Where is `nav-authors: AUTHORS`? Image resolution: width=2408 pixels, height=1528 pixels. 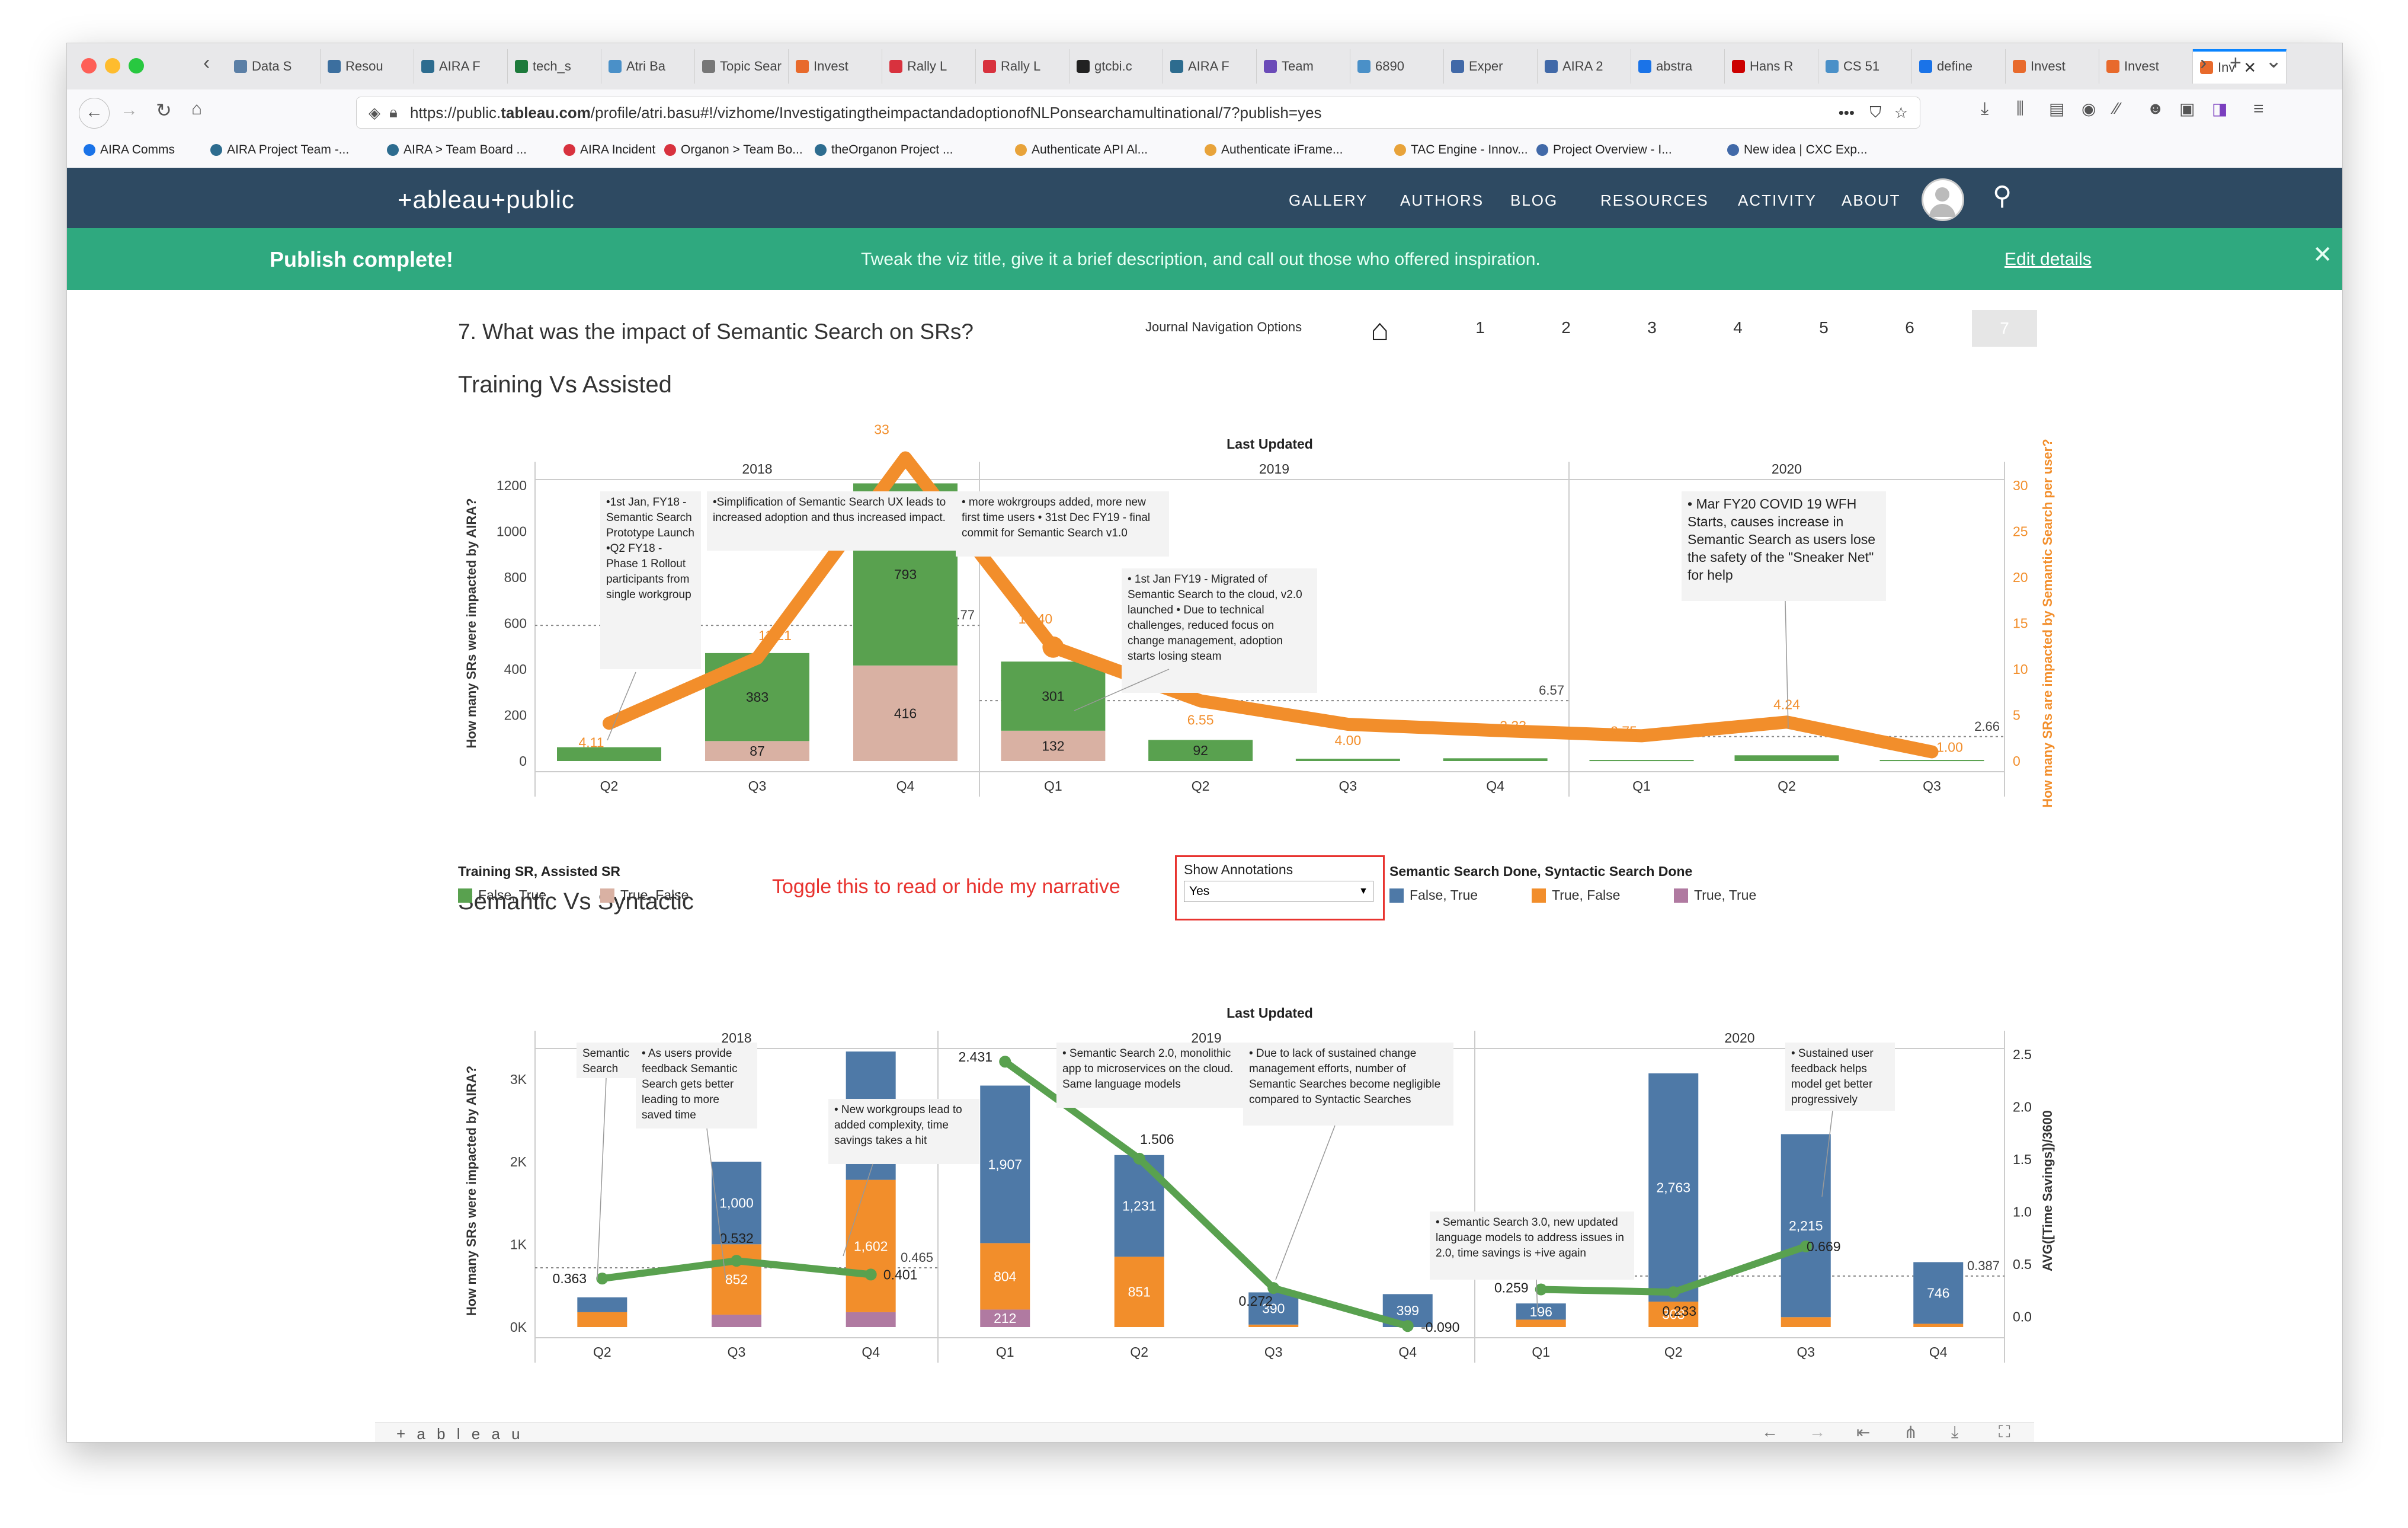 nav-authors: AUTHORS is located at coordinates (1442, 200).